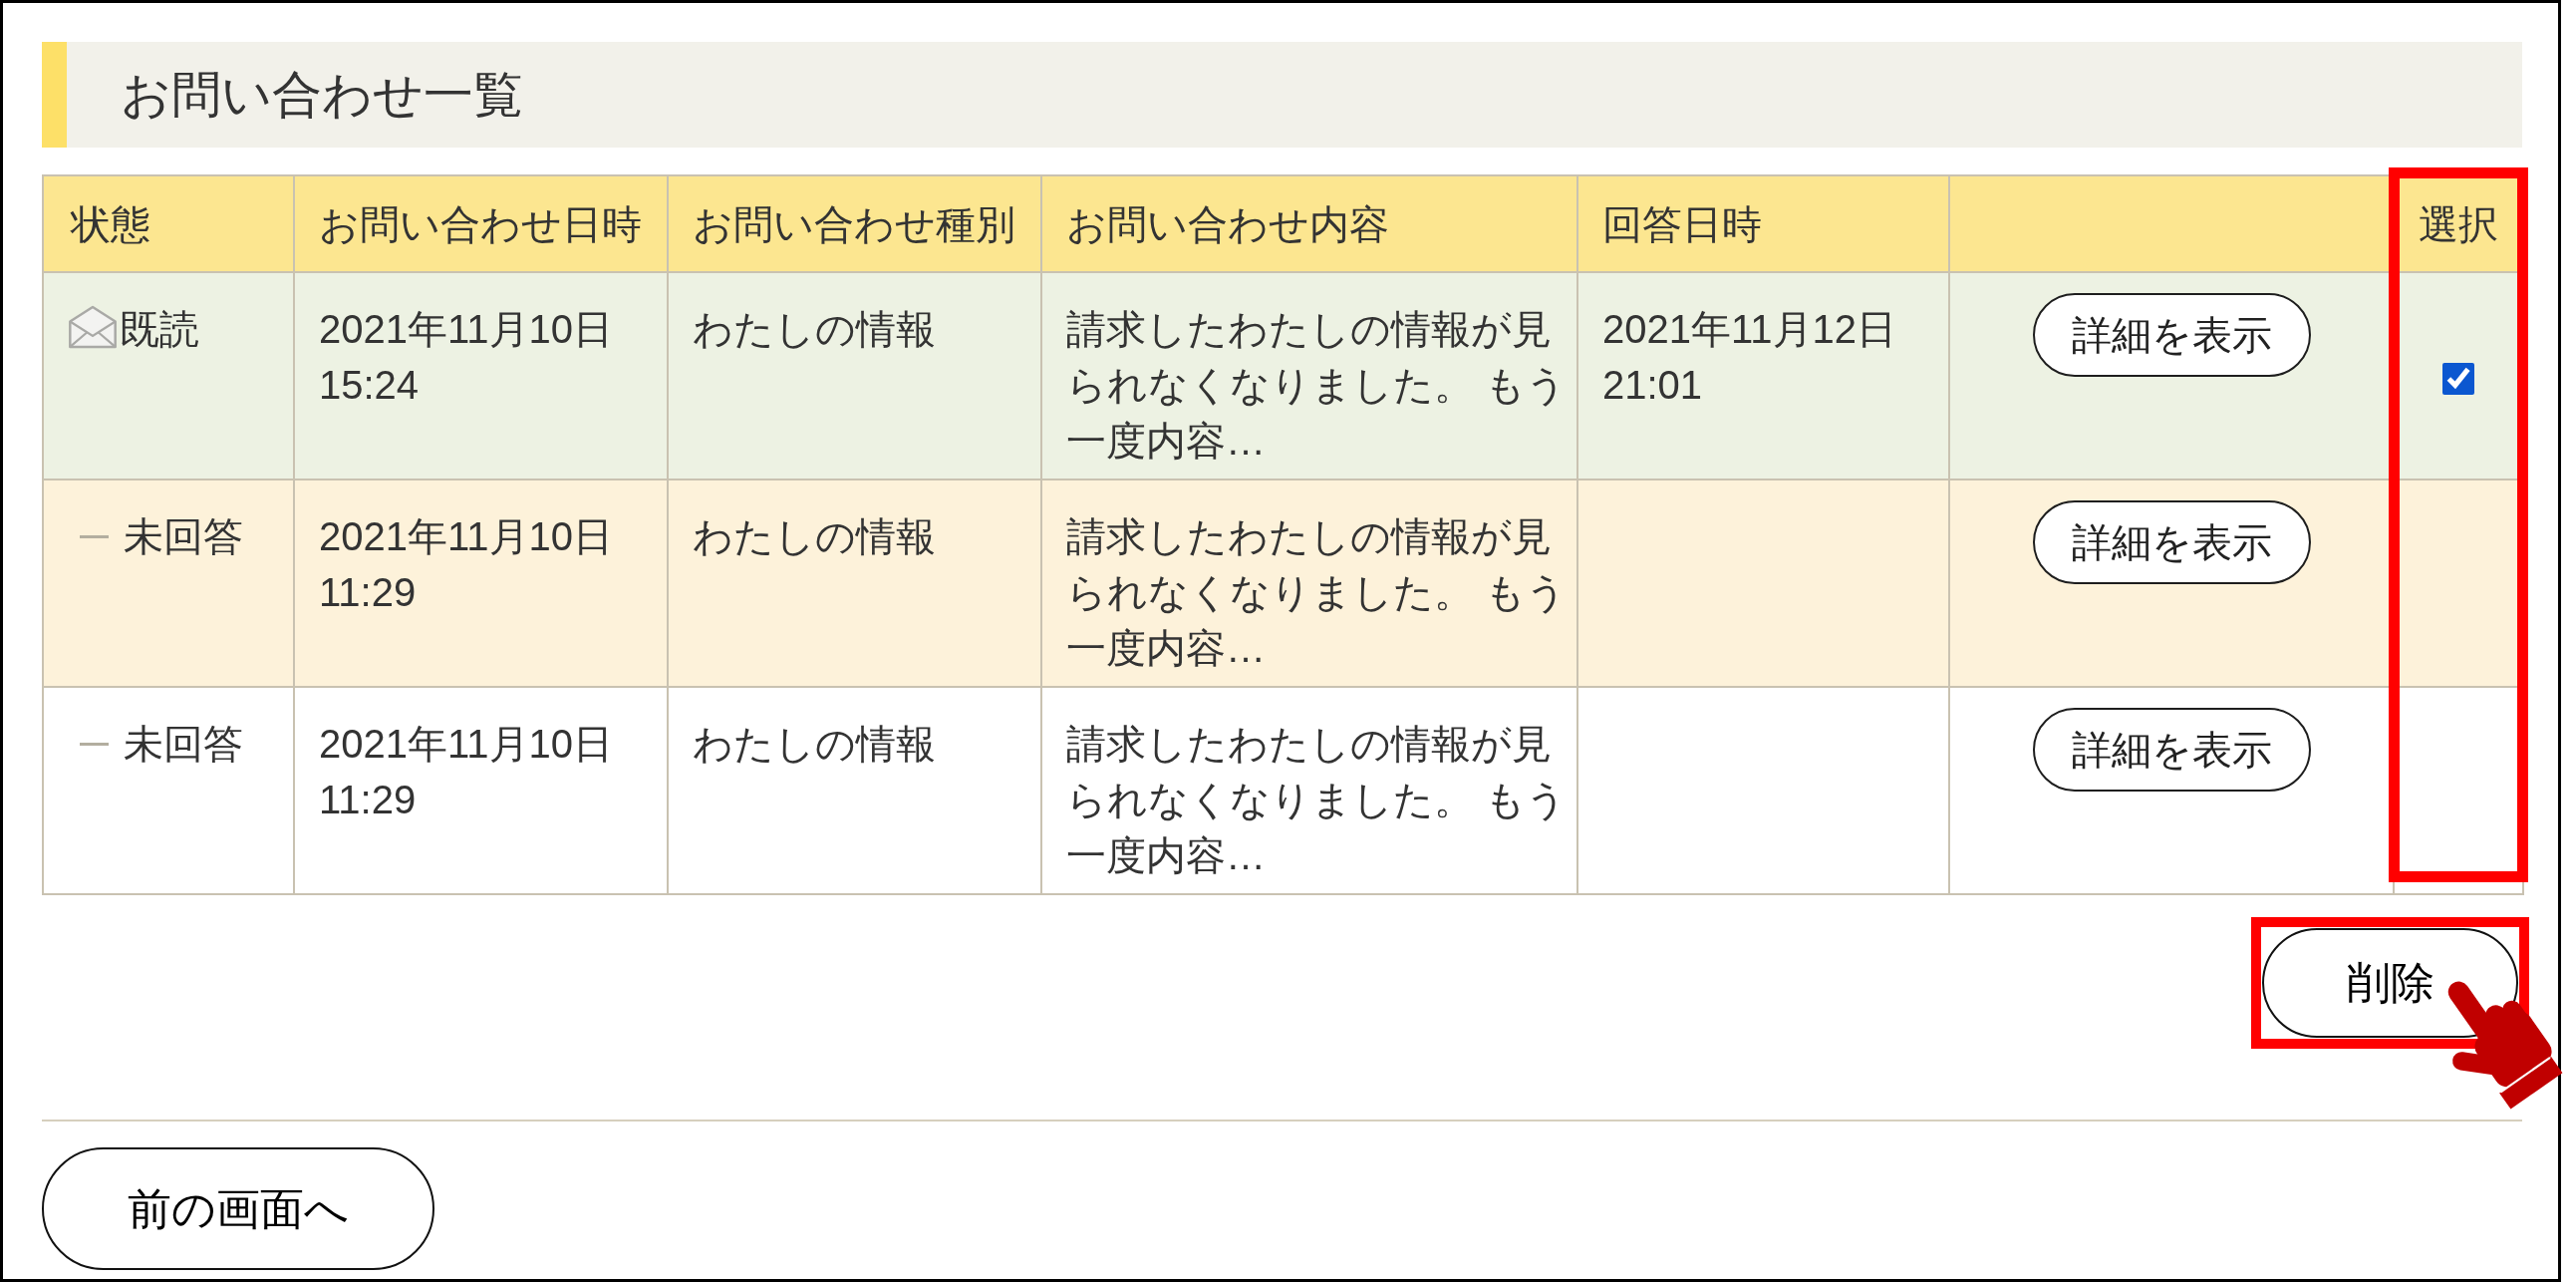 The image size is (2576, 1282). I want to click on column-header: 状態, so click(168, 223).